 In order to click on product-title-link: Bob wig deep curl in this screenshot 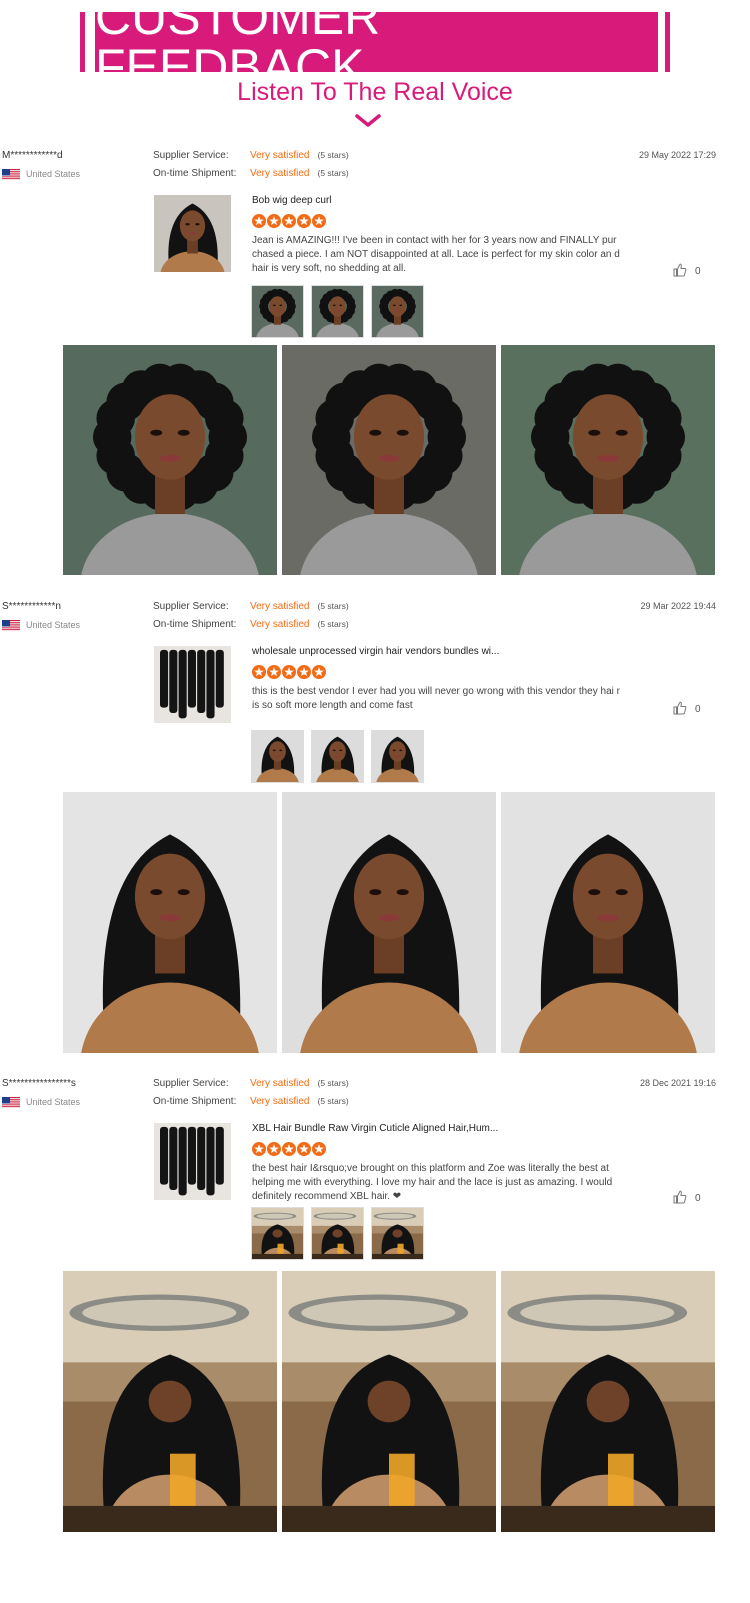, I will do `click(292, 200)`.